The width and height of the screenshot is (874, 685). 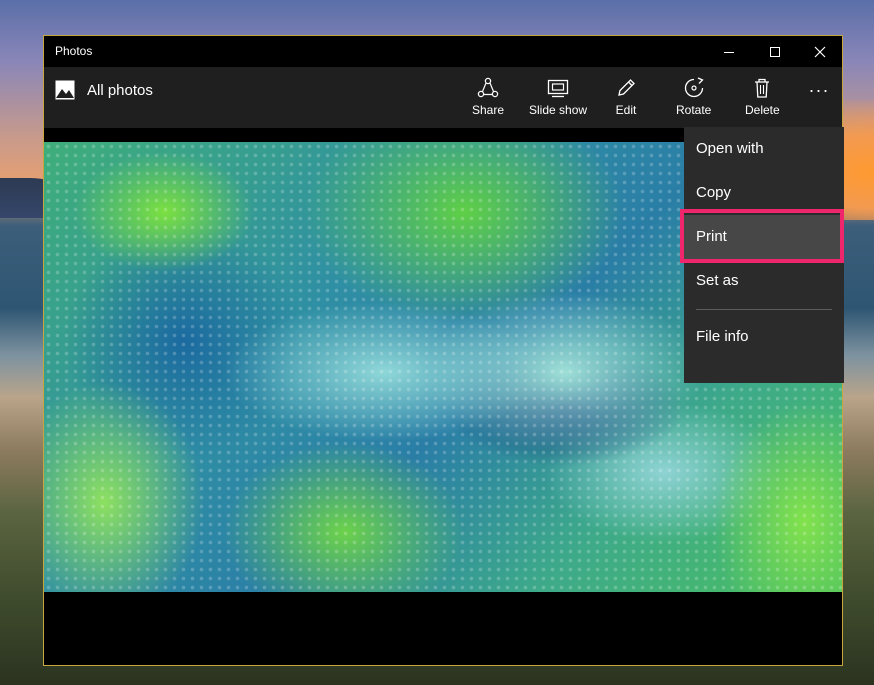 What do you see at coordinates (65, 90) in the screenshot?
I see `photo-icon` at bounding box center [65, 90].